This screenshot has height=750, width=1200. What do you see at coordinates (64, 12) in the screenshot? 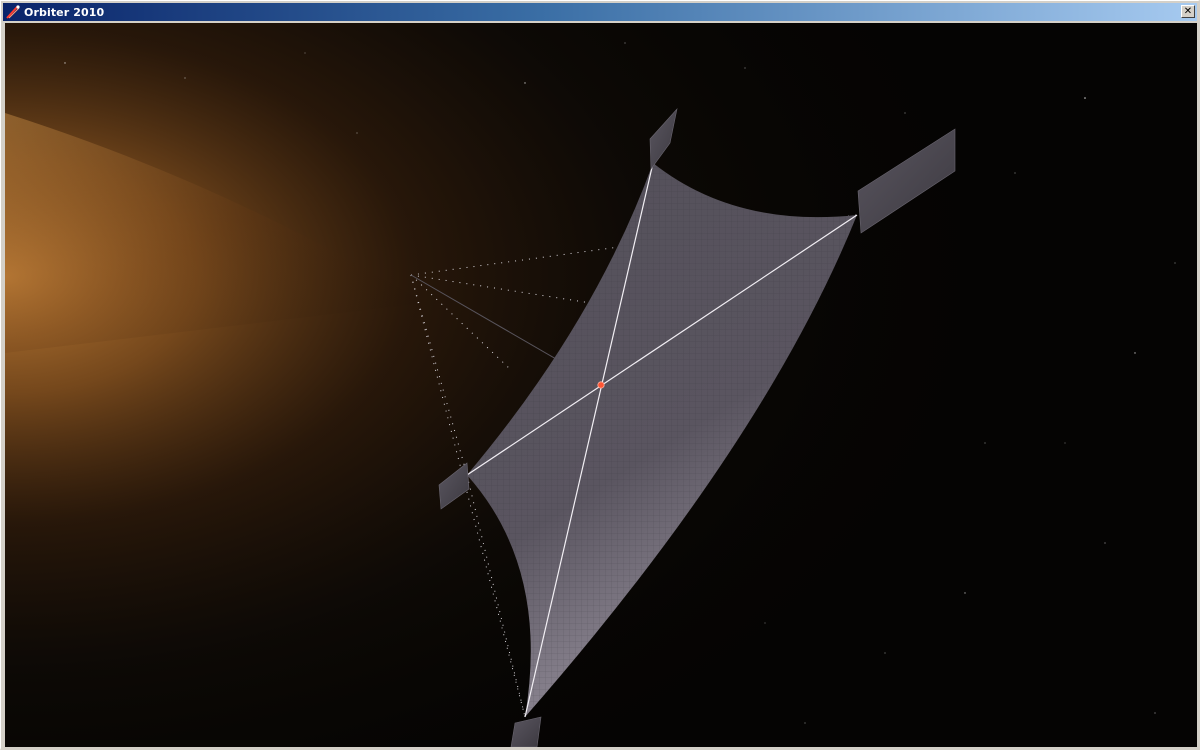
I see `window-title: Orbiter 2010` at bounding box center [64, 12].